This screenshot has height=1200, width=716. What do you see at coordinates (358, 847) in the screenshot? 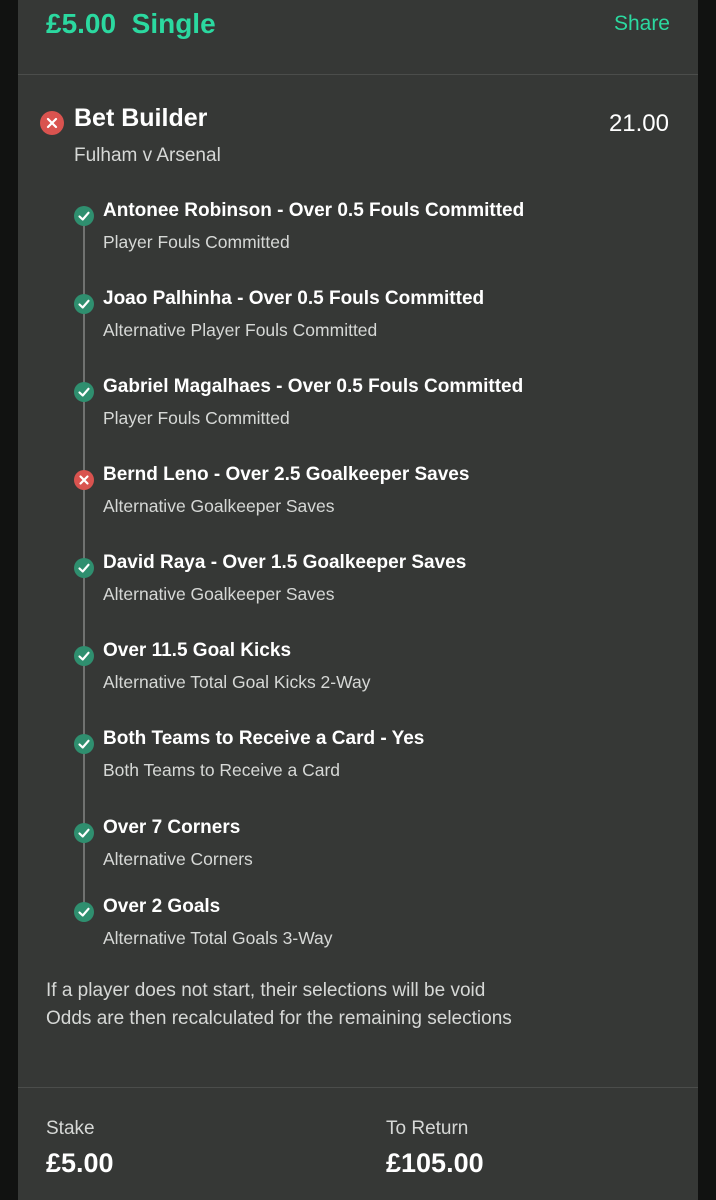
I see `leg-item: Over 7 Corners Alternative Corners` at bounding box center [358, 847].